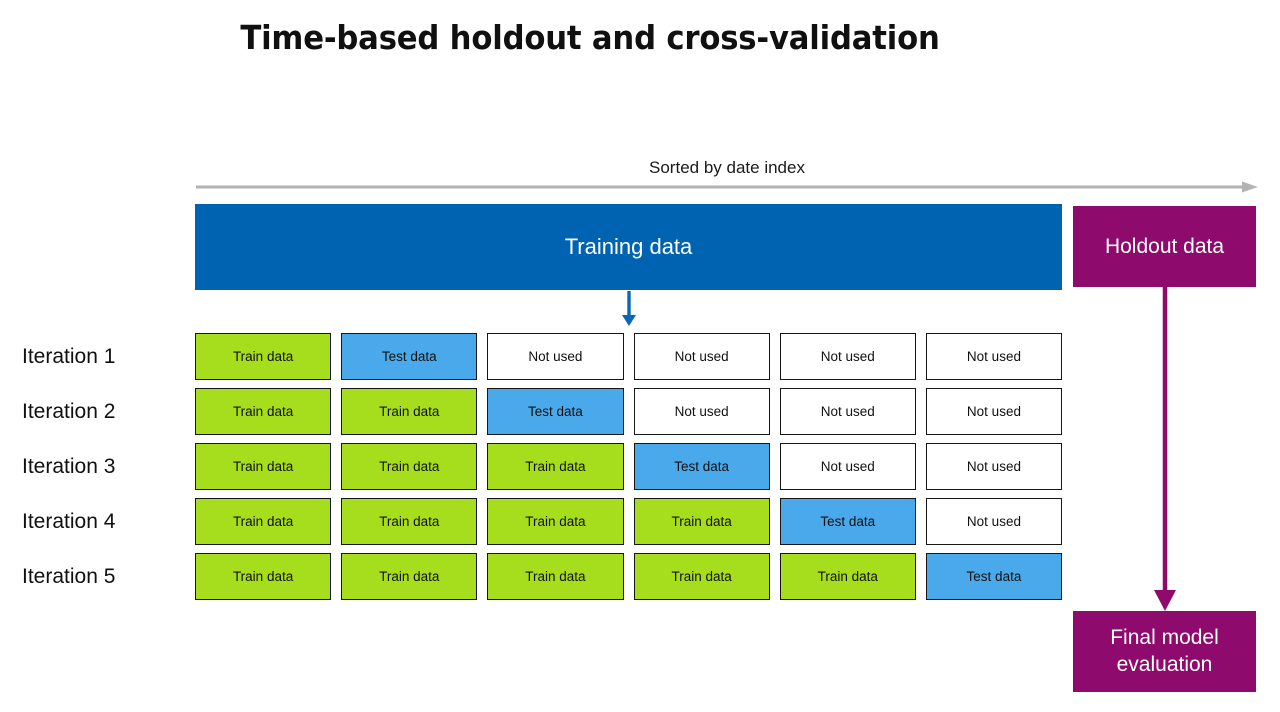 The width and height of the screenshot is (1280, 712). What do you see at coordinates (629, 309) in the screenshot?
I see `split-down-arrow-icon` at bounding box center [629, 309].